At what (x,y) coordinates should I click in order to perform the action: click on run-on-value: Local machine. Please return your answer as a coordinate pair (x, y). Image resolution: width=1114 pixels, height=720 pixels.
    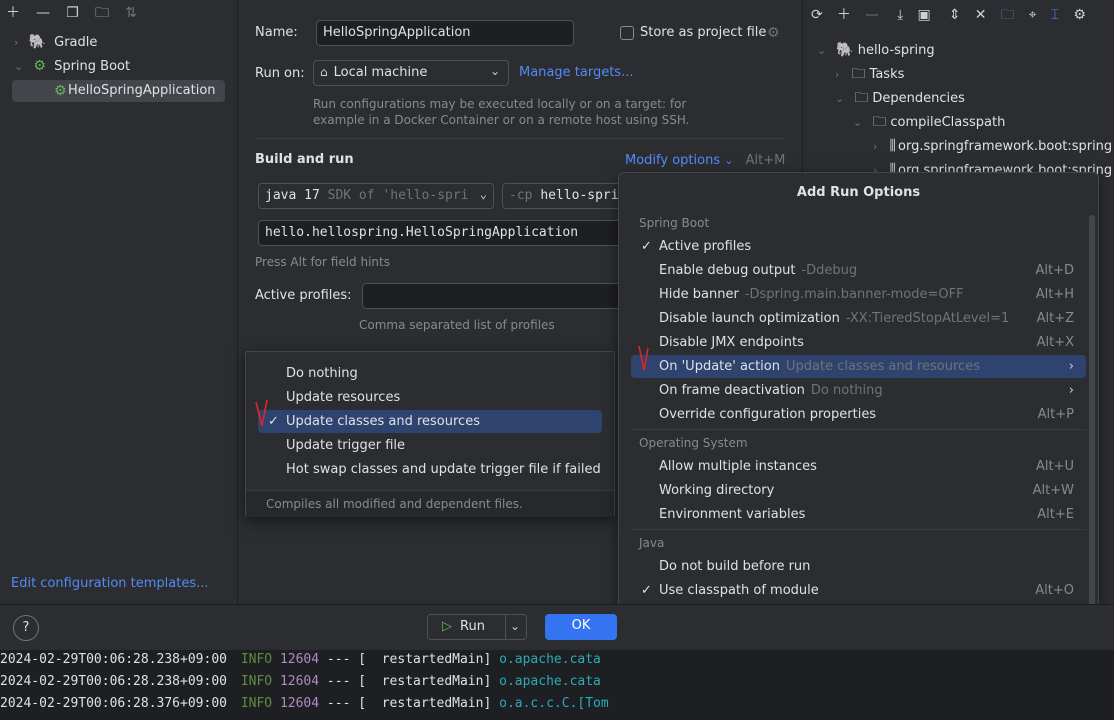
    Looking at the image, I should click on (380, 72).